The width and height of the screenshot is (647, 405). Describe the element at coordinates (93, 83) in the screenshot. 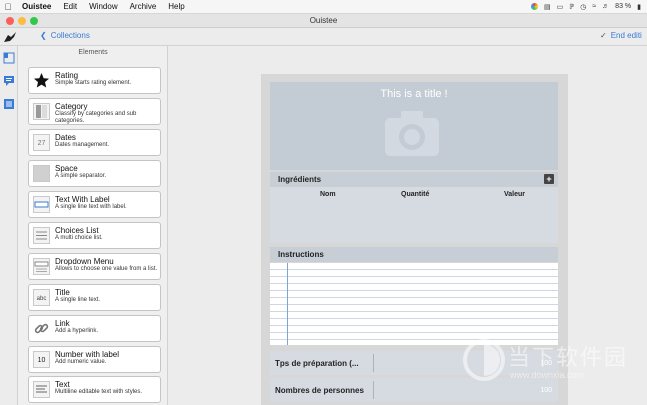

I see `element-desc: Simple starts rating element.` at that location.